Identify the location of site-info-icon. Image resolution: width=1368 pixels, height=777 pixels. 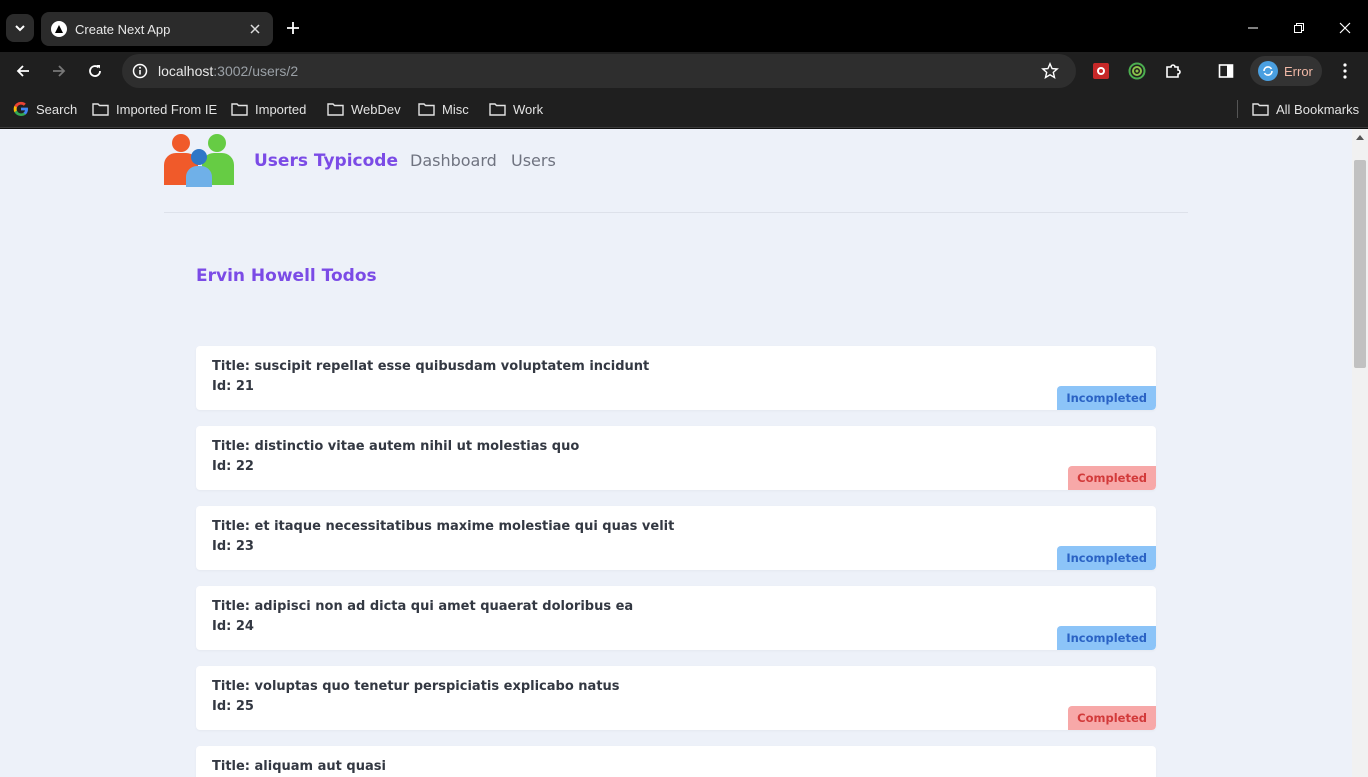
(140, 71).